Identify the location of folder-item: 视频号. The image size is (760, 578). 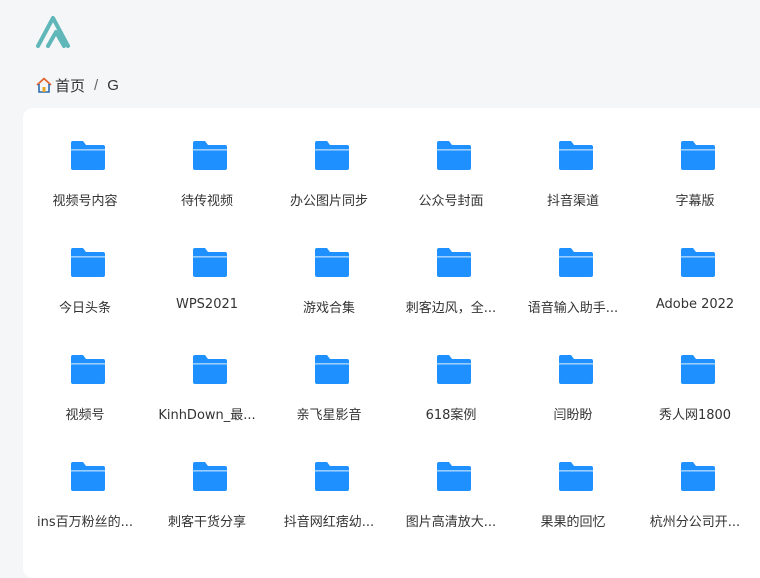
(85, 372).